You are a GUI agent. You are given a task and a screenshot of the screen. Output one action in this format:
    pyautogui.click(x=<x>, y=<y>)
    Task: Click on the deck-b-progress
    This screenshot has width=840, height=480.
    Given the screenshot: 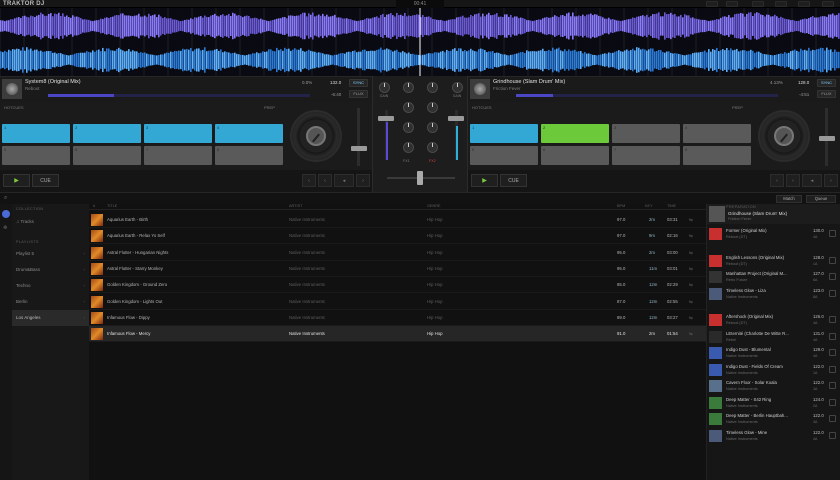 What is the action you would take?
    pyautogui.click(x=647, y=95)
    